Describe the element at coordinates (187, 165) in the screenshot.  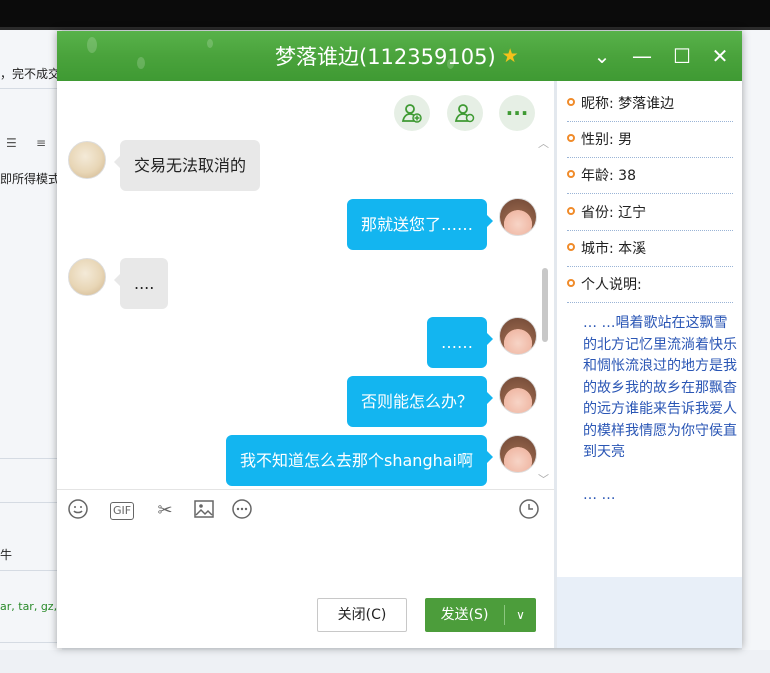
I see `message-bubble-received: 交易无法取消的` at that location.